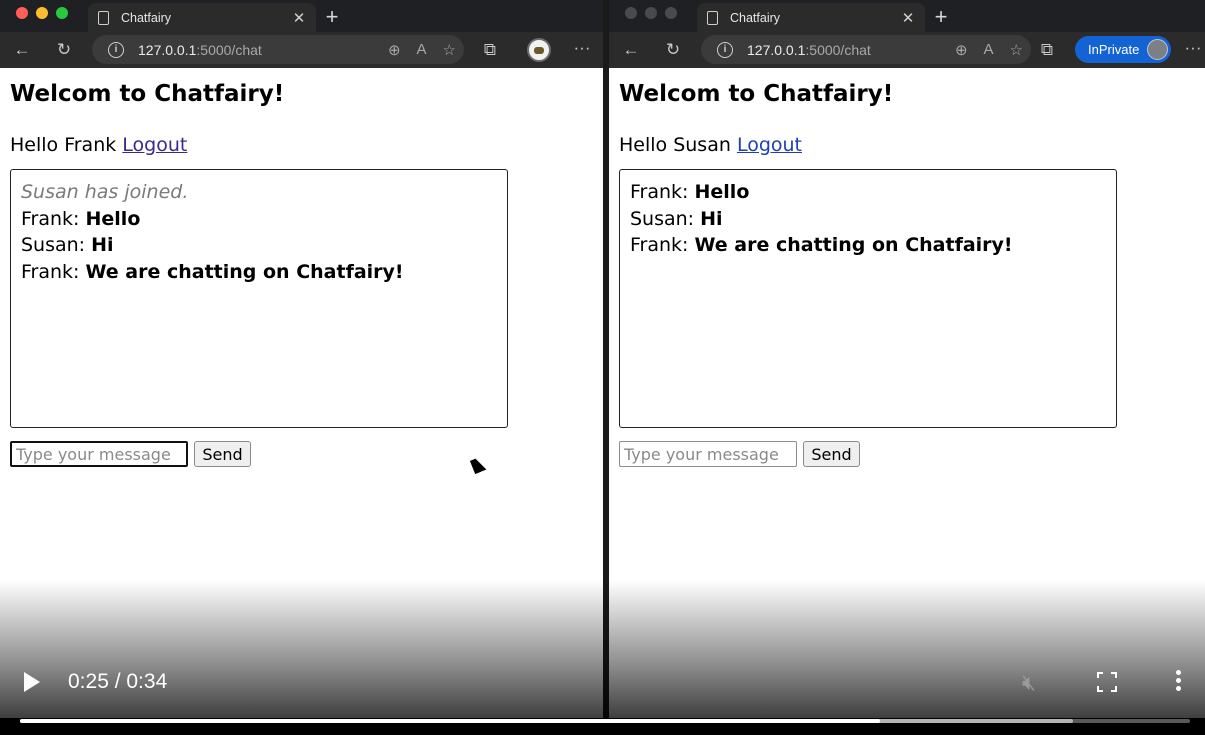  I want to click on video-progress-bar, so click(605, 721).